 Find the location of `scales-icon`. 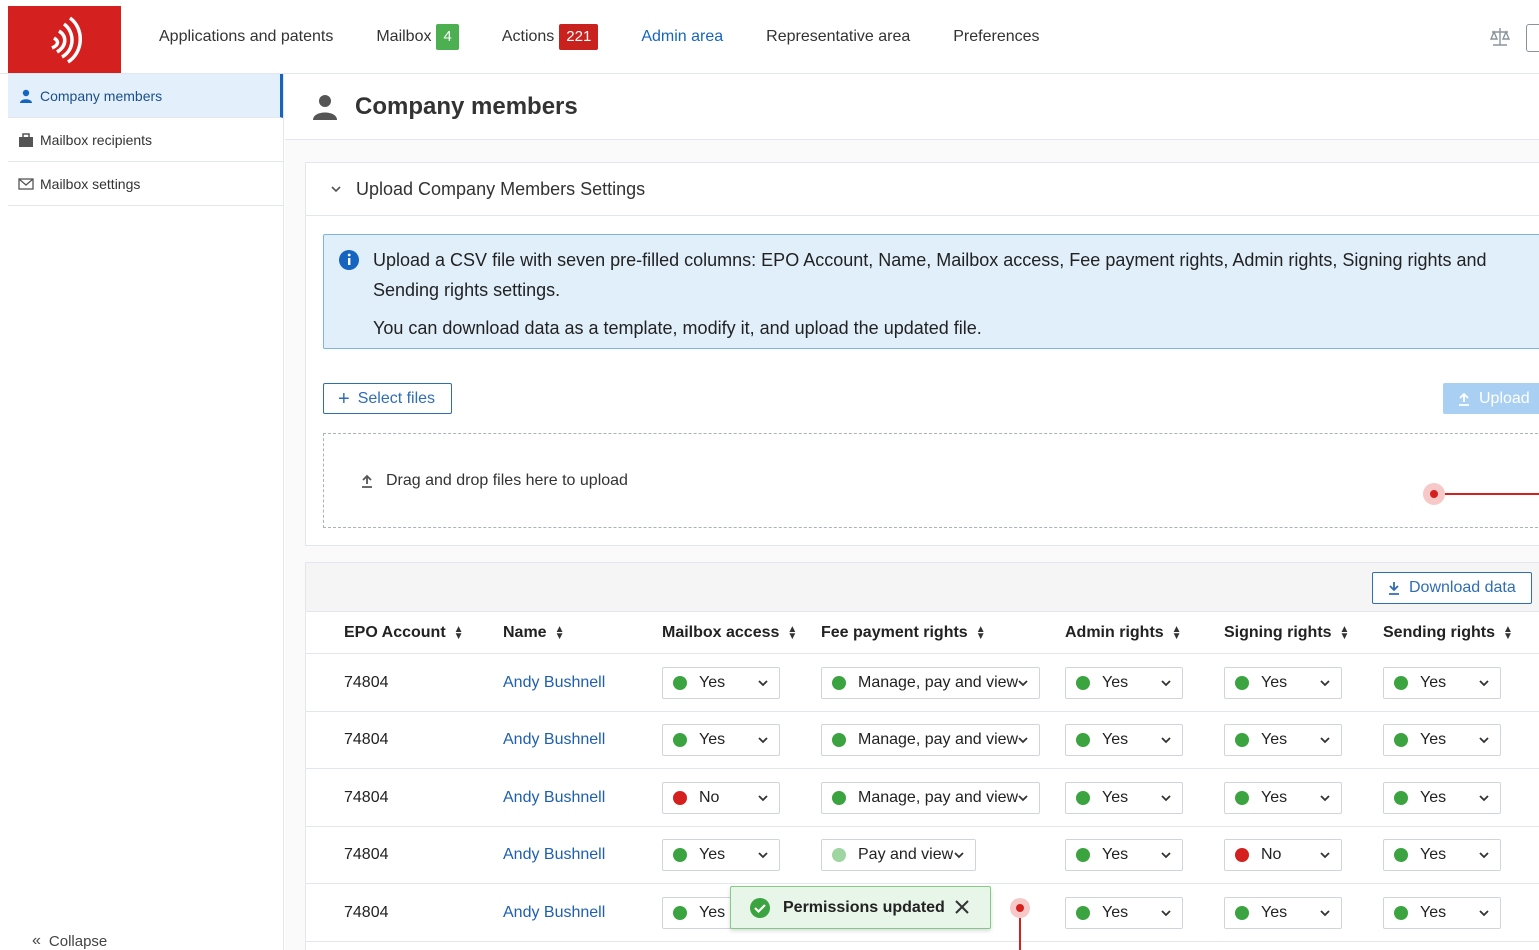

scales-icon is located at coordinates (1500, 37).